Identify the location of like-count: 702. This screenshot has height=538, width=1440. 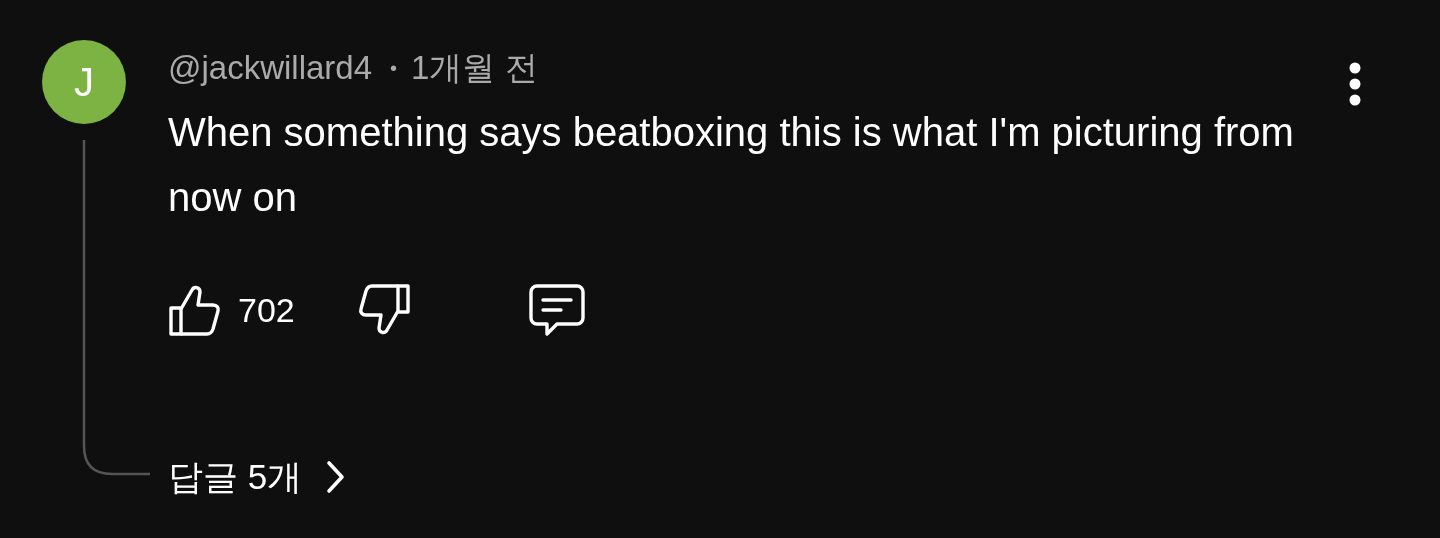
(266, 310).